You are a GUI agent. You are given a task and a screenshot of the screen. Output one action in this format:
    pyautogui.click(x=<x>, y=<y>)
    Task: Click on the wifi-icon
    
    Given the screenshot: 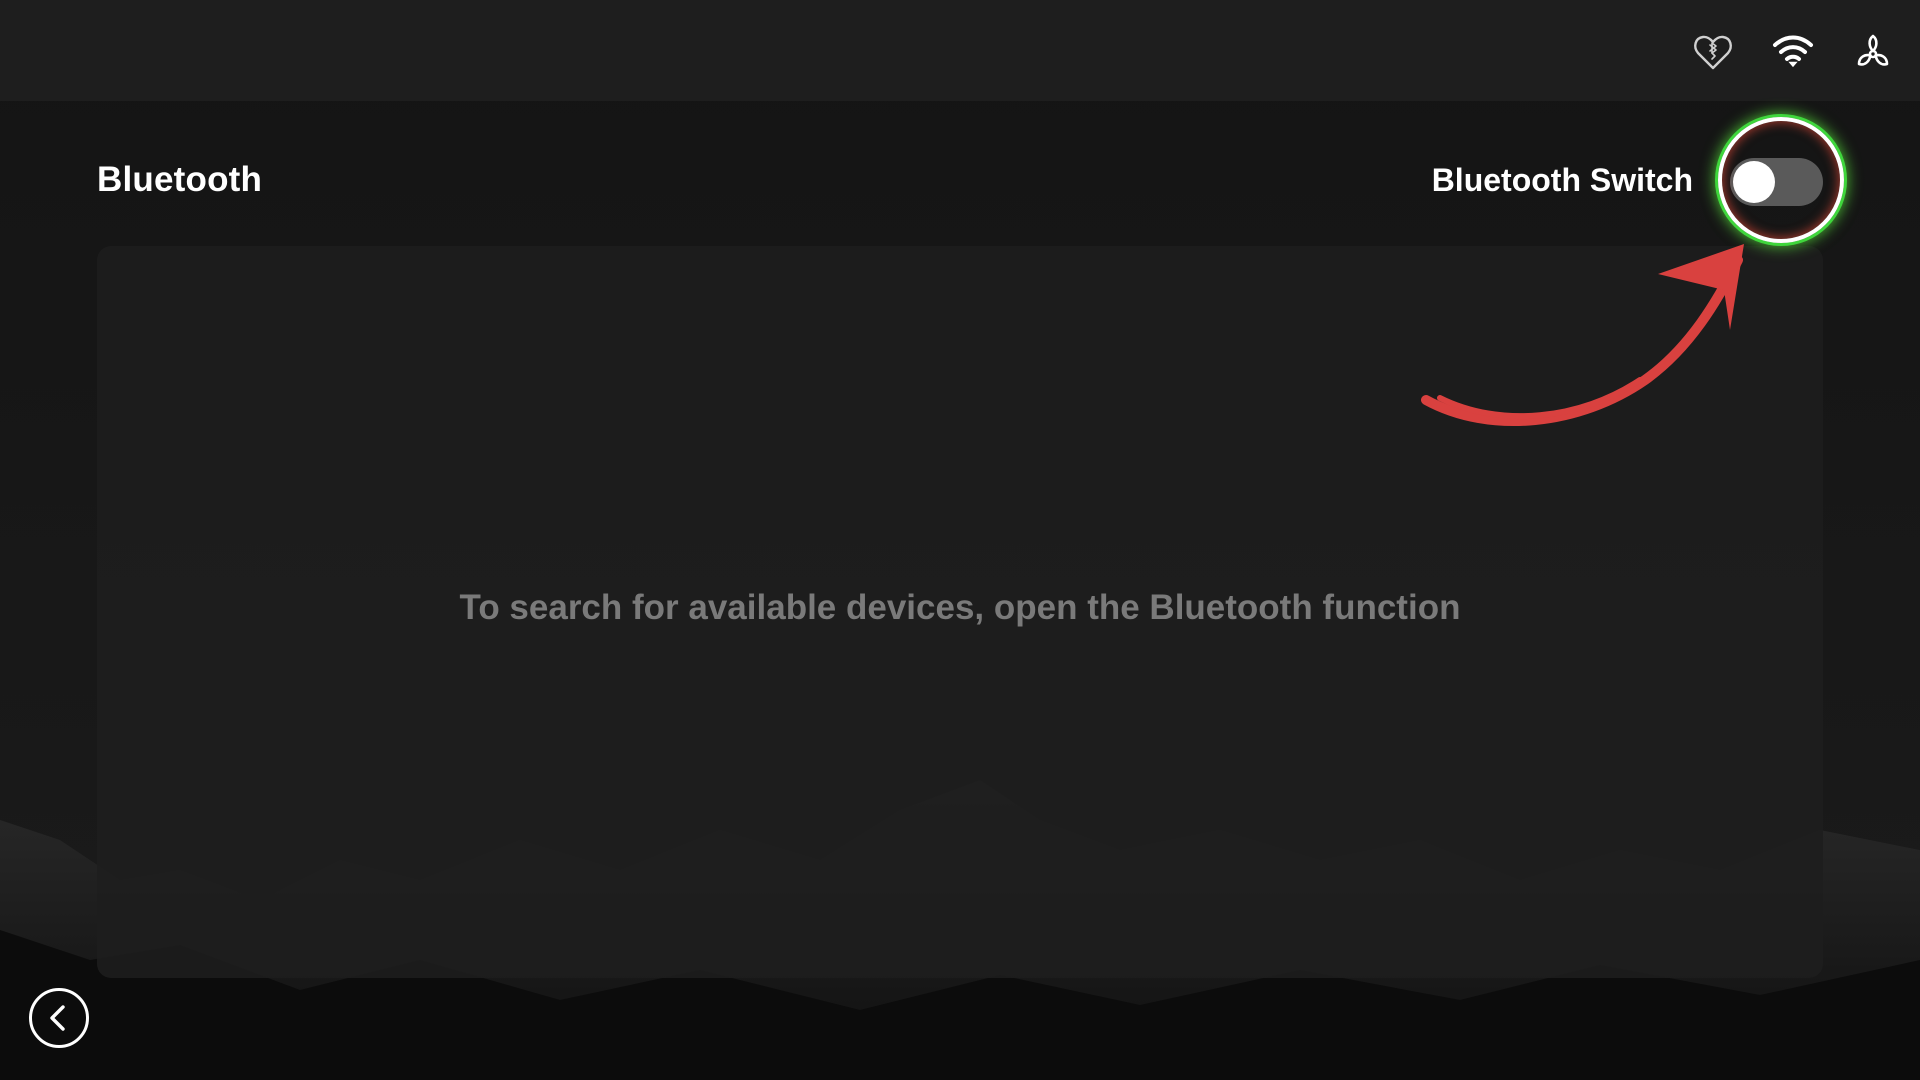 What is the action you would take?
    pyautogui.click(x=1793, y=52)
    